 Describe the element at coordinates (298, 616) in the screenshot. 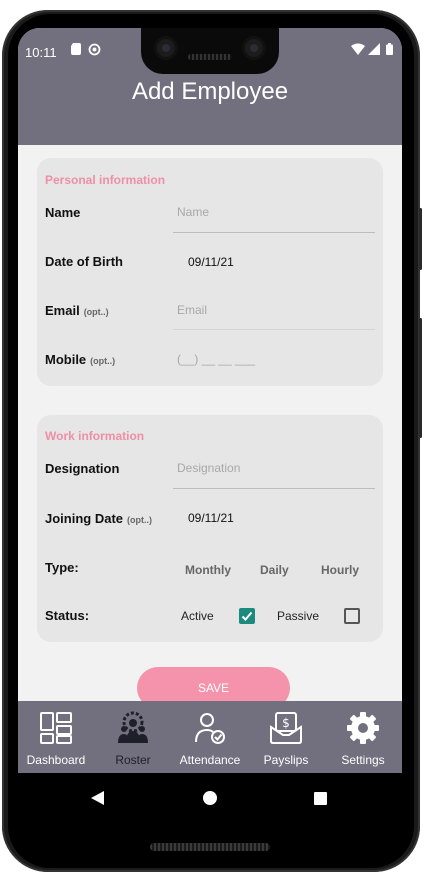

I see `passive-label: Passive` at that location.